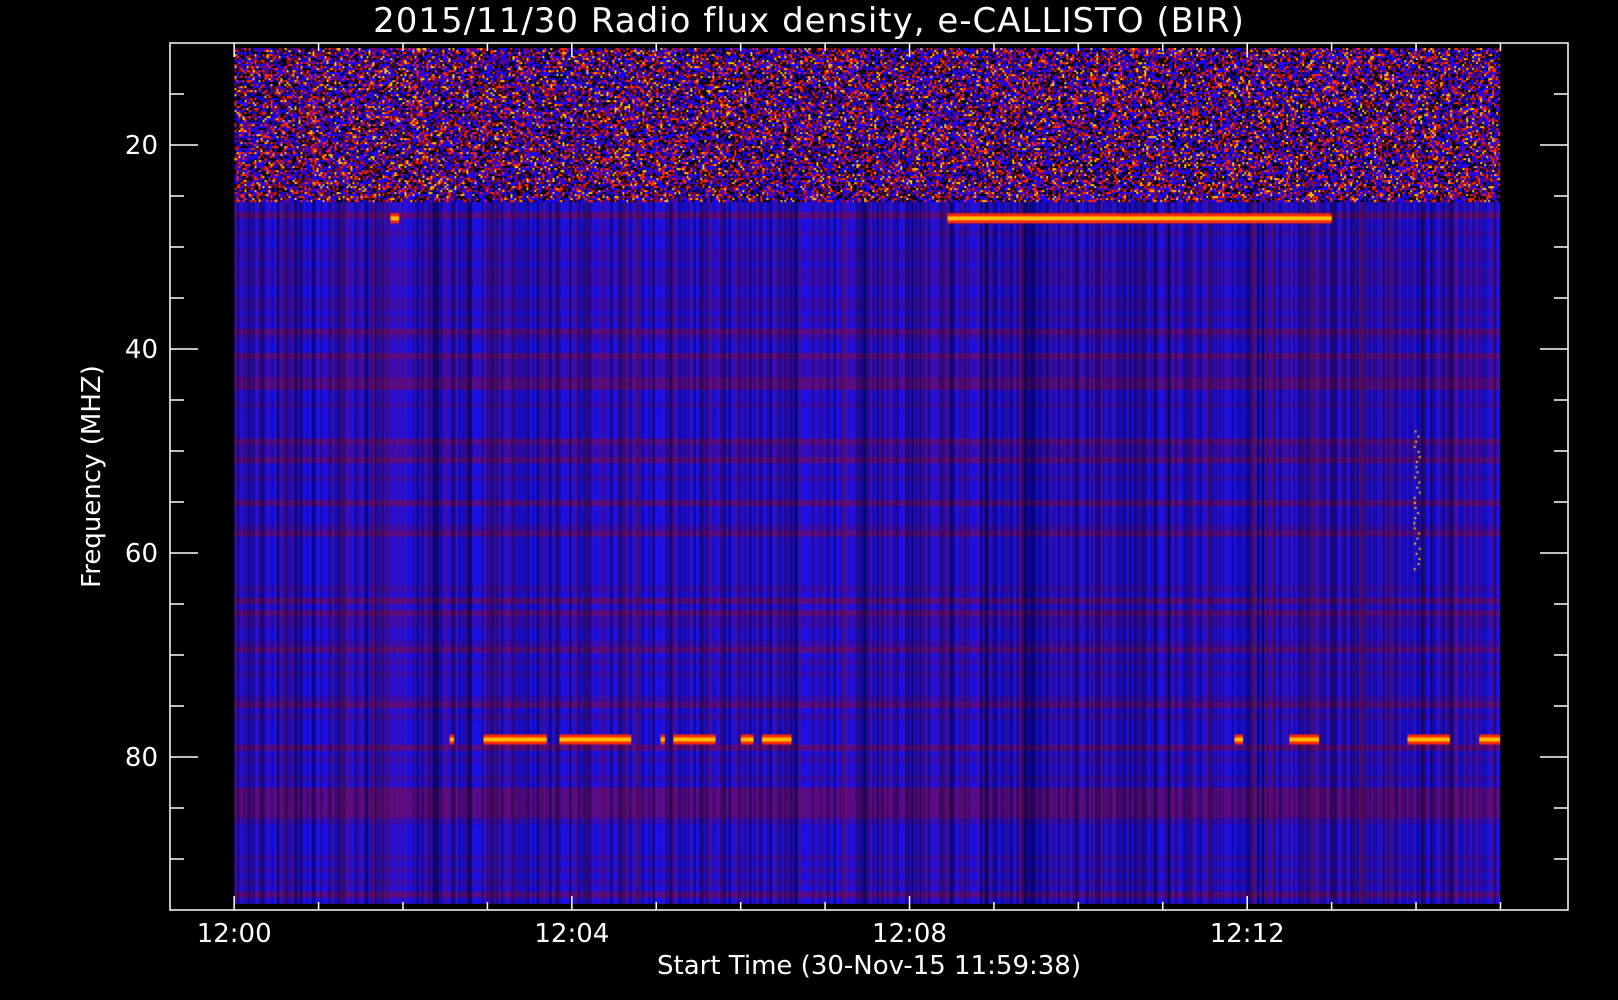 The image size is (1618, 1000). What do you see at coordinates (141, 554) in the screenshot?
I see `y-tick-label: 60` at bounding box center [141, 554].